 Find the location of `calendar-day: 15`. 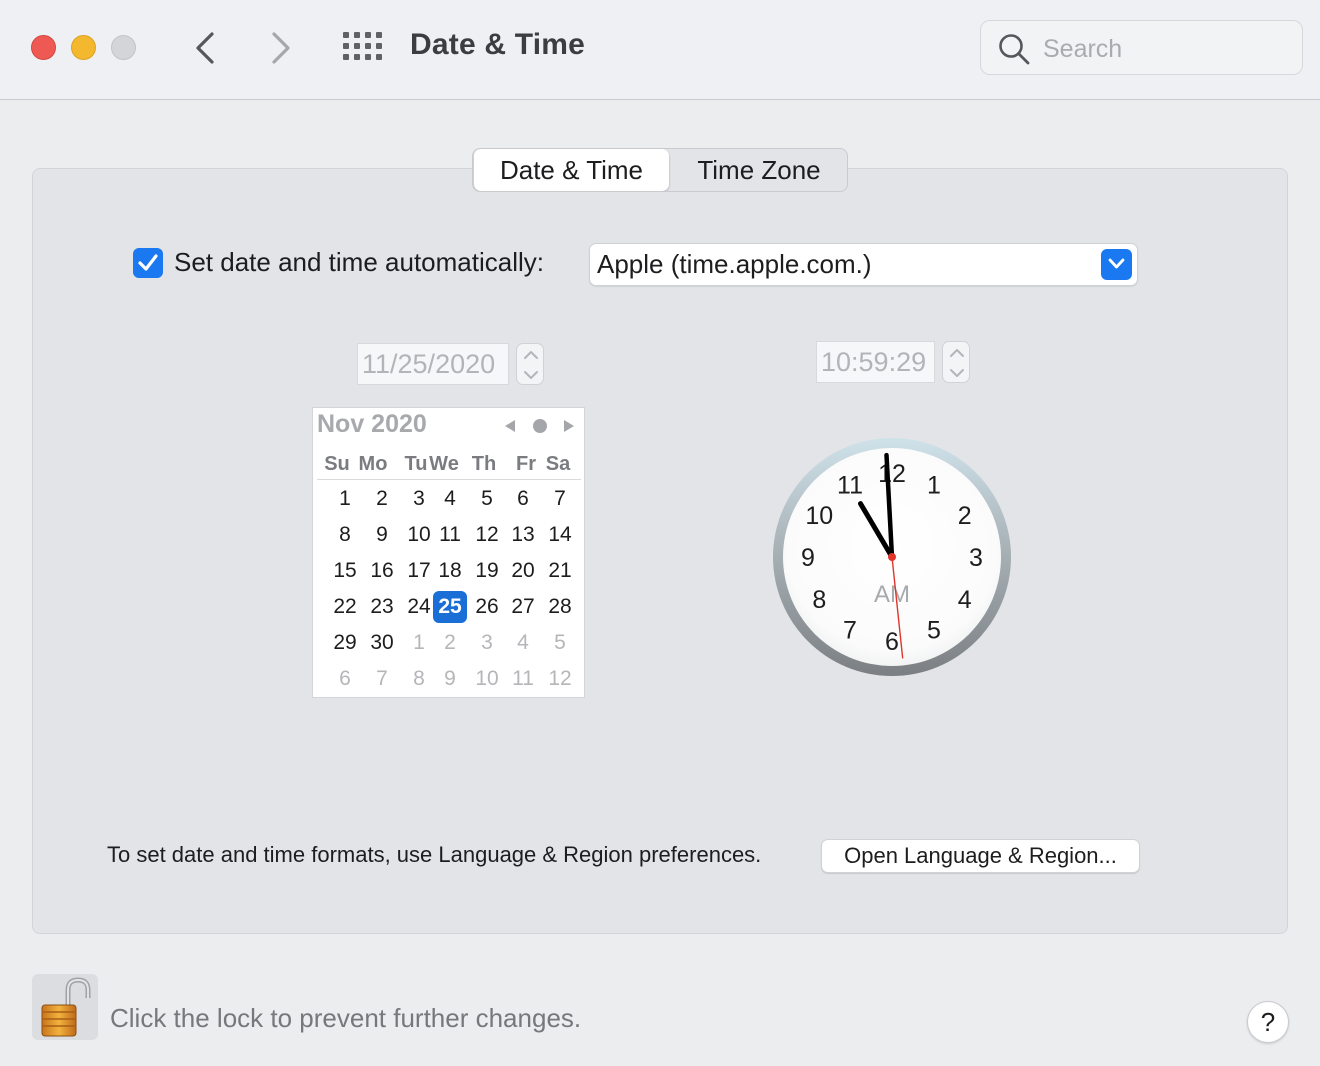

calendar-day: 15 is located at coordinates (345, 571).